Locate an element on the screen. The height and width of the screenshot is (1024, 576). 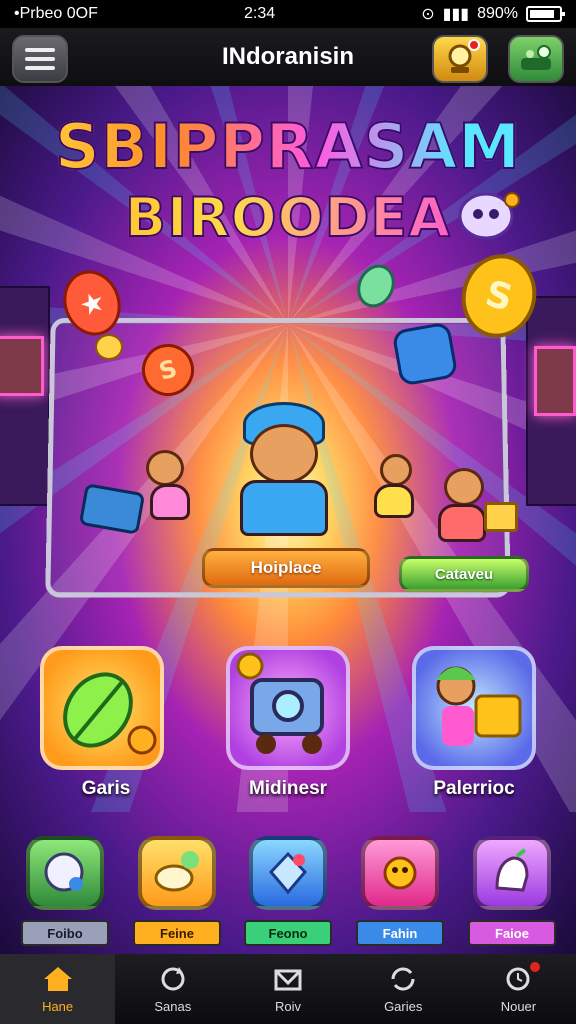
crystal-icon is located at coordinates (288, 873).